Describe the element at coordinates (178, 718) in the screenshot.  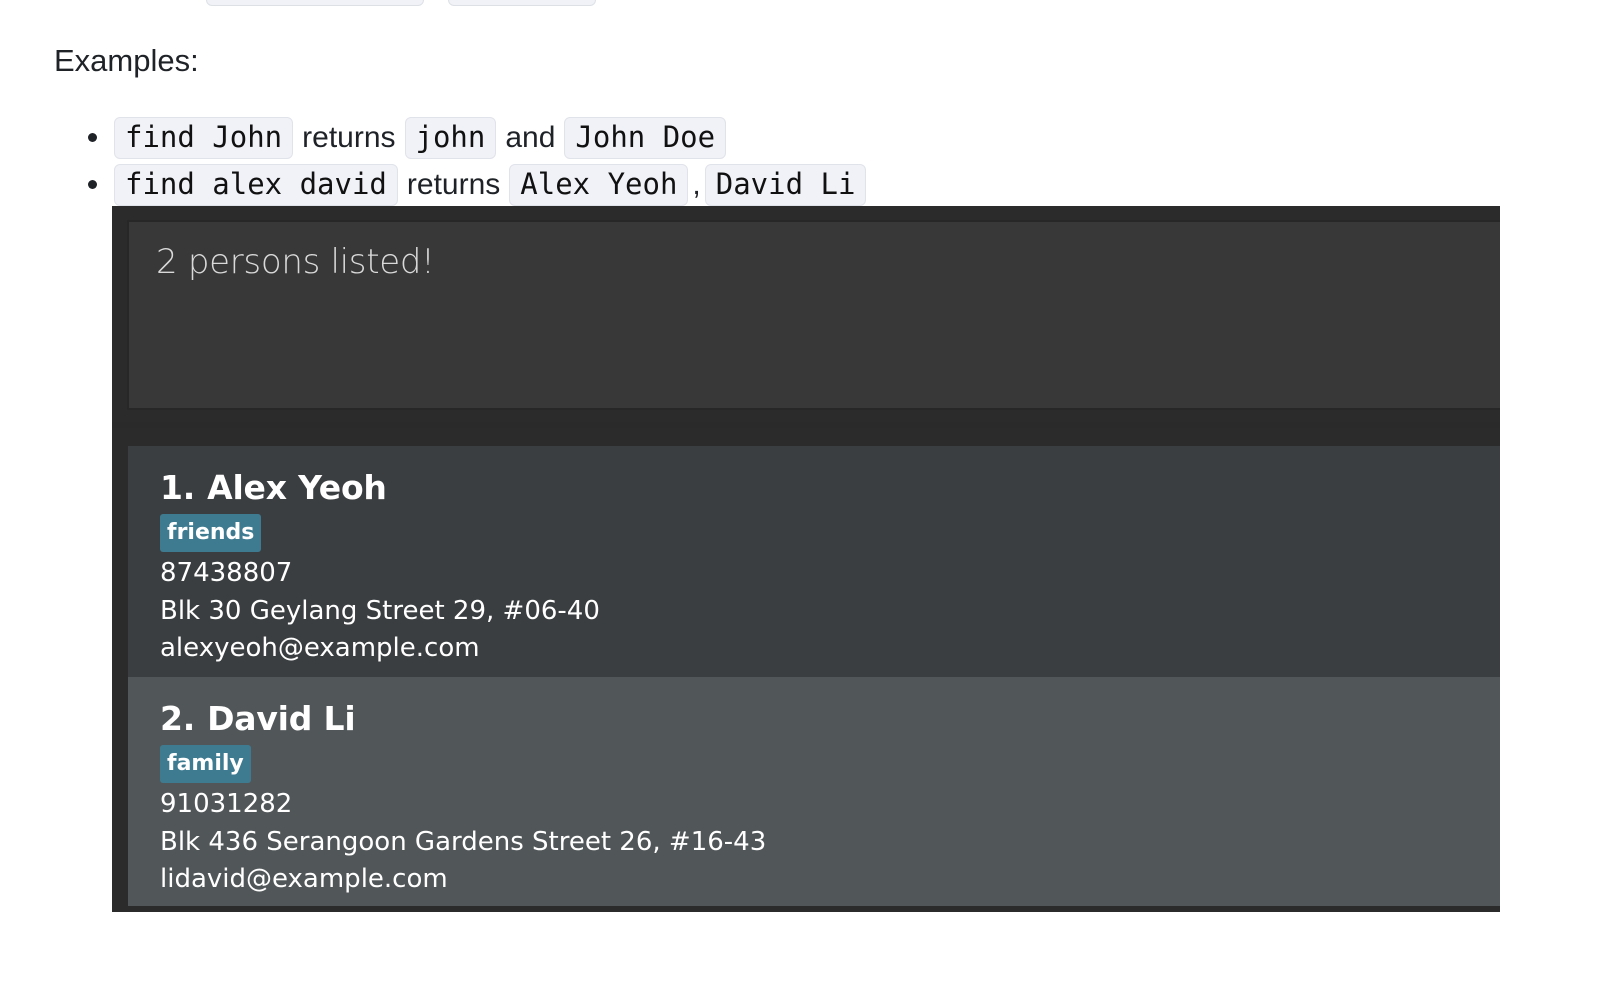
I see `person-index: 2.` at that location.